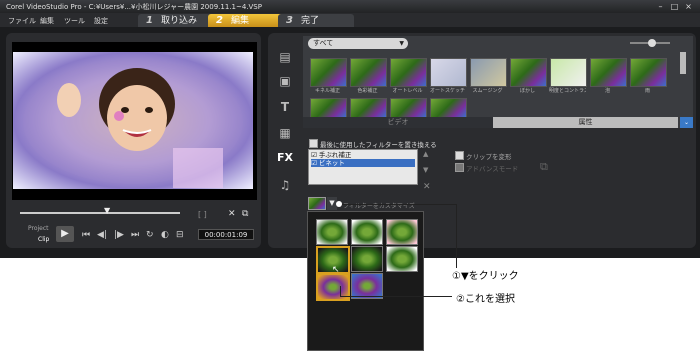  What do you see at coordinates (180, 235) in the screenshot?
I see `split-icon: ⊟` at bounding box center [180, 235].